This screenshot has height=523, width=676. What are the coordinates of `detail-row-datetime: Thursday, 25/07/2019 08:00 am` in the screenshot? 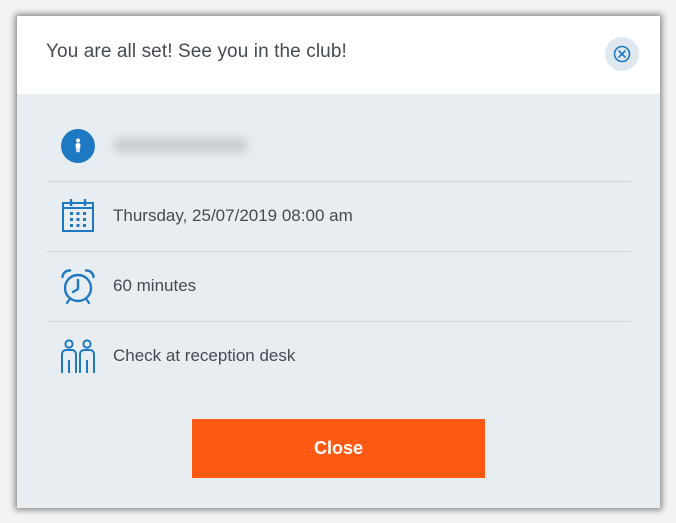 It's located at (338, 216).